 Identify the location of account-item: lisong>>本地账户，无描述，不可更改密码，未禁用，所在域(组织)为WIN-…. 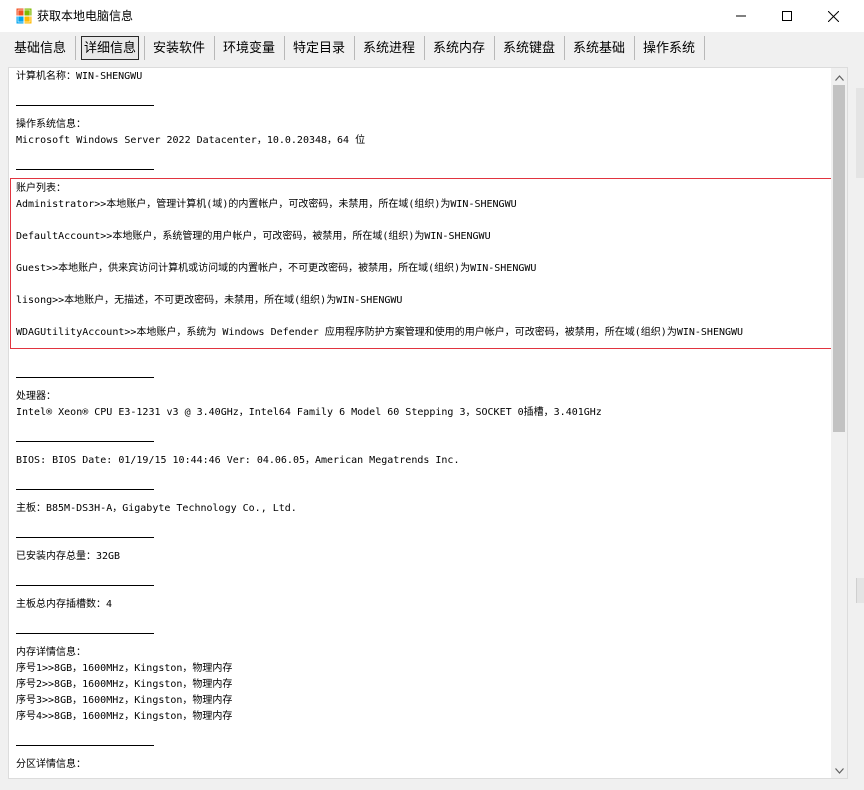
(209, 300).